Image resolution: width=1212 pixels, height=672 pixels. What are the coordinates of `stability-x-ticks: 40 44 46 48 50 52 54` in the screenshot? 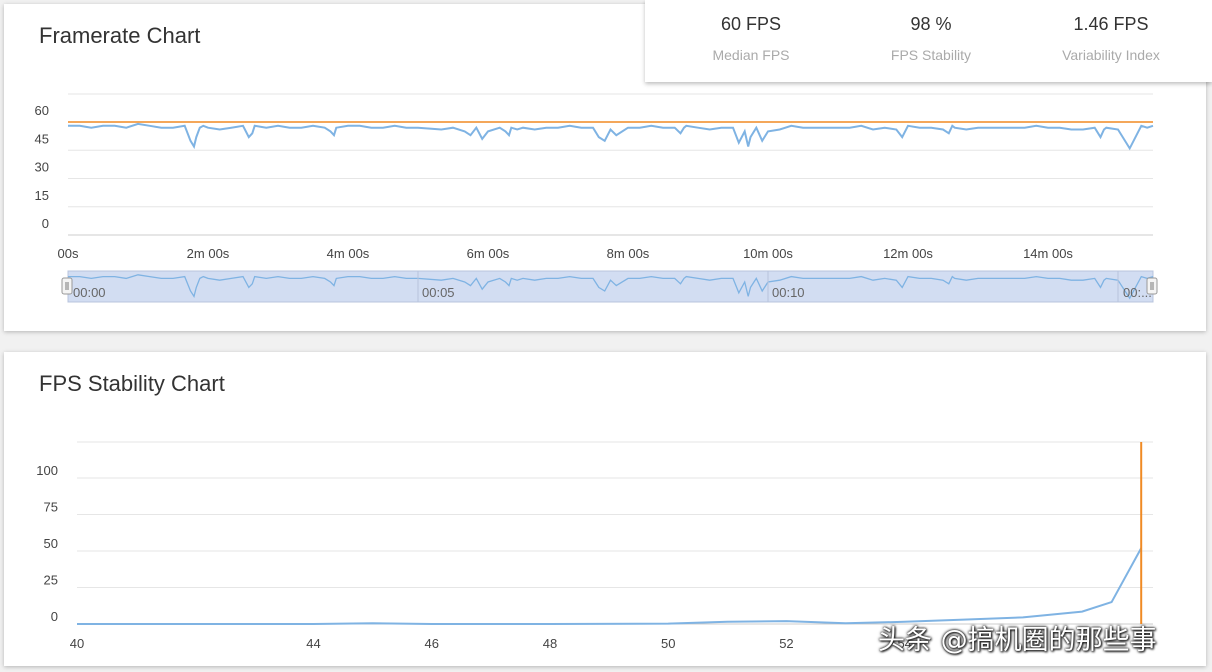 It's located at (491, 643).